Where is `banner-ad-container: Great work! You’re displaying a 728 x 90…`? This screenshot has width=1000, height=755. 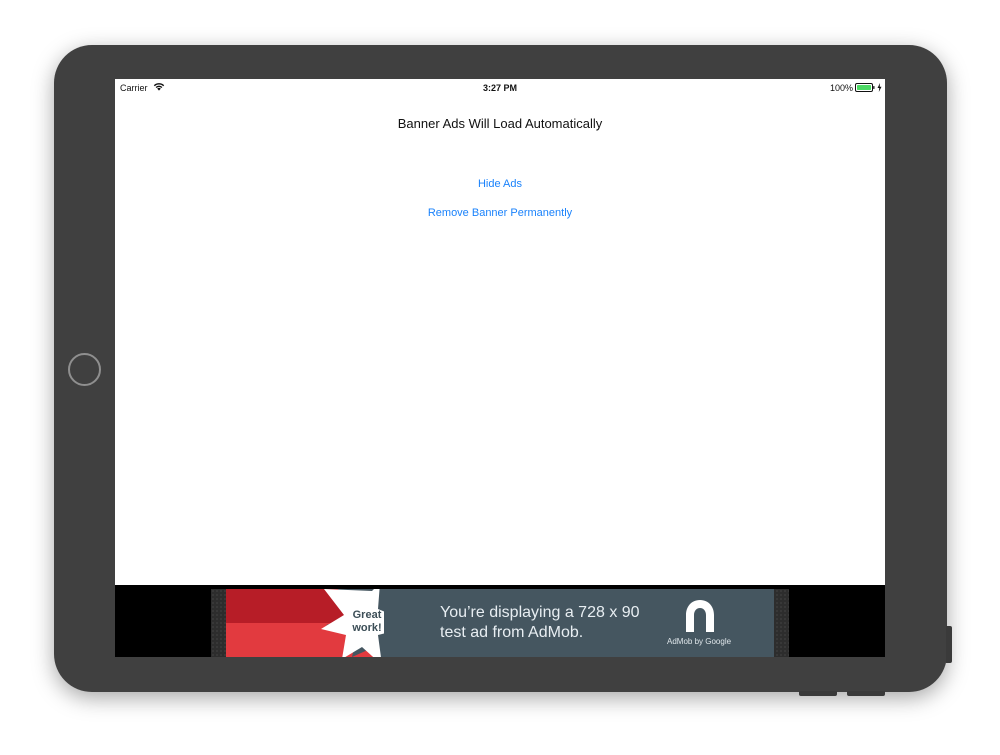 banner-ad-container: Great work! You’re displaying a 728 x 90… is located at coordinates (500, 621).